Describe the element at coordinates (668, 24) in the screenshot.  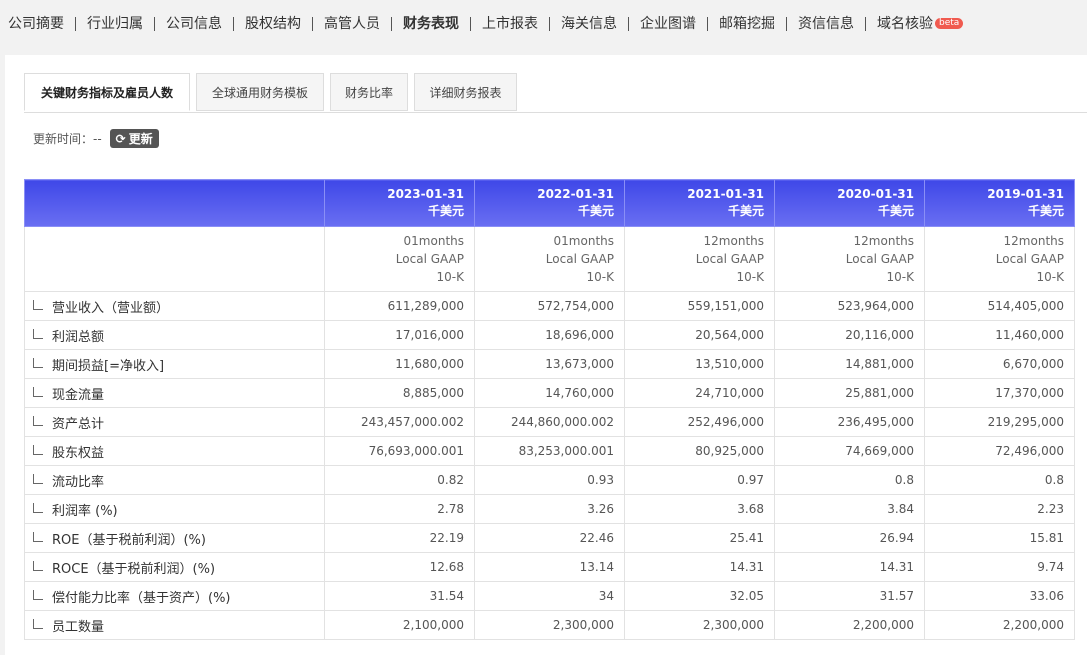
I see `nav-enterprise-graph: 企业图谱` at that location.